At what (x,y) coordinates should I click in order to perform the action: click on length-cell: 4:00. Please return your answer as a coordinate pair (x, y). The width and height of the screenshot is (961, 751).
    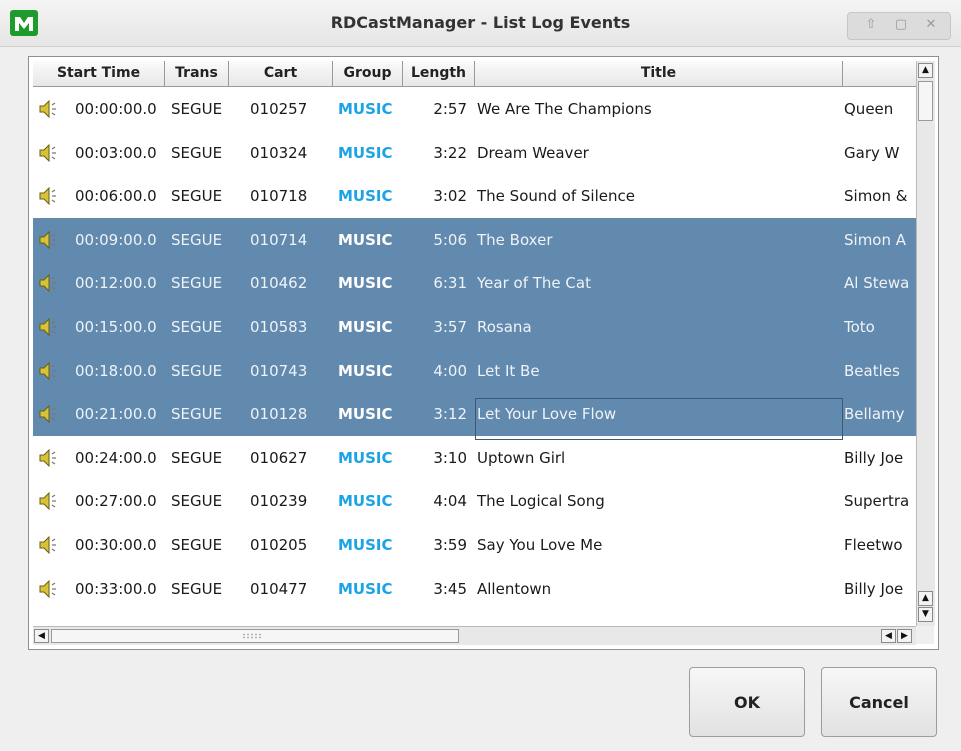
    Looking at the image, I should click on (450, 370).